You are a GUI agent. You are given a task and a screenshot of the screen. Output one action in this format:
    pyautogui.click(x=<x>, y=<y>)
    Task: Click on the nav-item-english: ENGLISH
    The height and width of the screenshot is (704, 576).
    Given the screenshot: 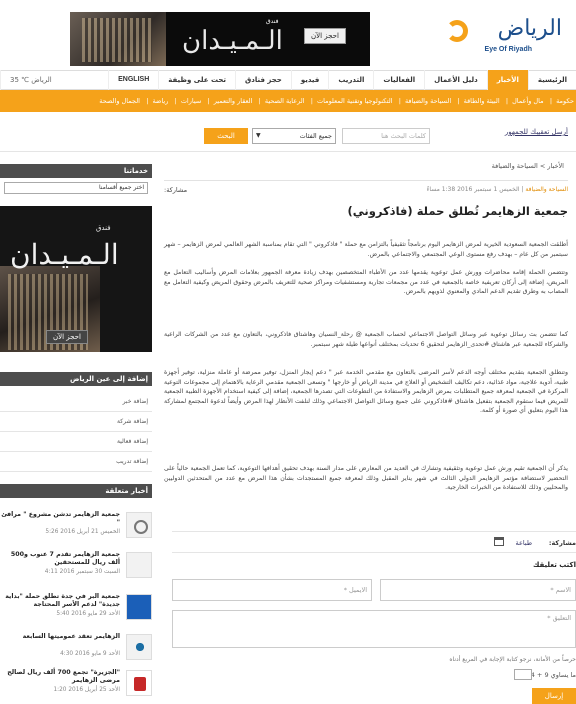 What is the action you would take?
    pyautogui.click(x=133, y=80)
    